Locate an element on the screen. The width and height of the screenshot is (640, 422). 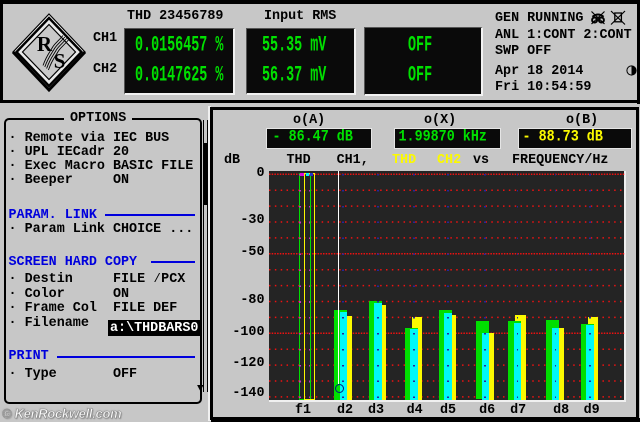
svg-text: S is located at coordinates (60, 61).